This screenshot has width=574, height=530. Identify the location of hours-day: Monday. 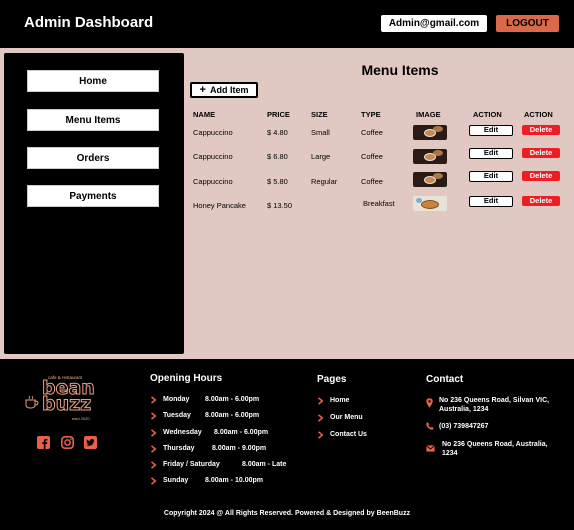
(176, 399).